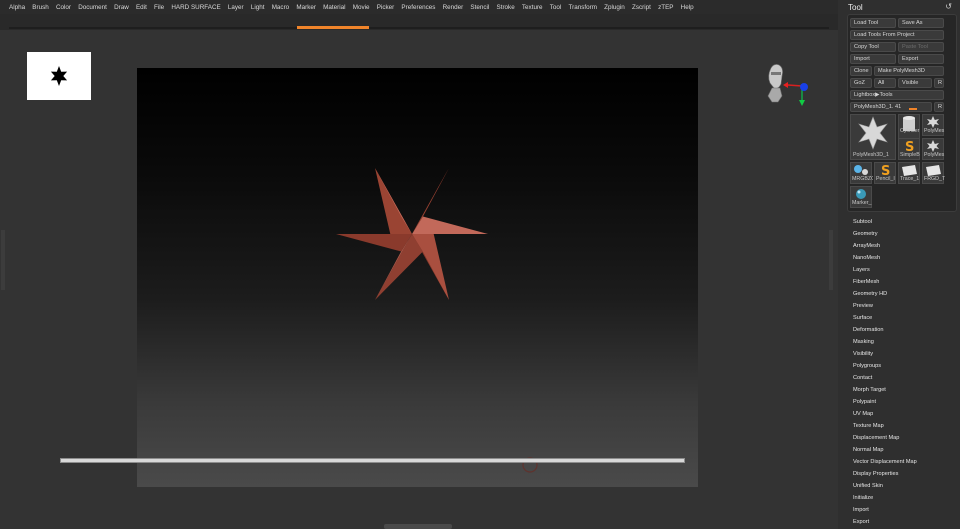 Image resolution: width=960 pixels, height=529 pixels. What do you see at coordinates (905, 354) in the screenshot?
I see `subpalette-visibility: Visibility` at bounding box center [905, 354].